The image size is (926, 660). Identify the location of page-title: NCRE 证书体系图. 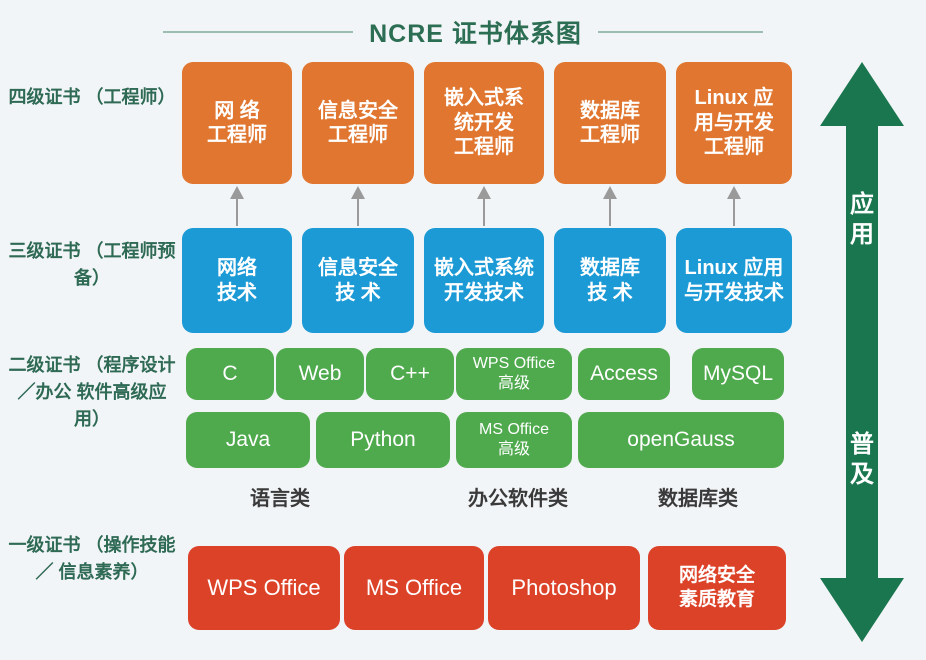
(475, 34).